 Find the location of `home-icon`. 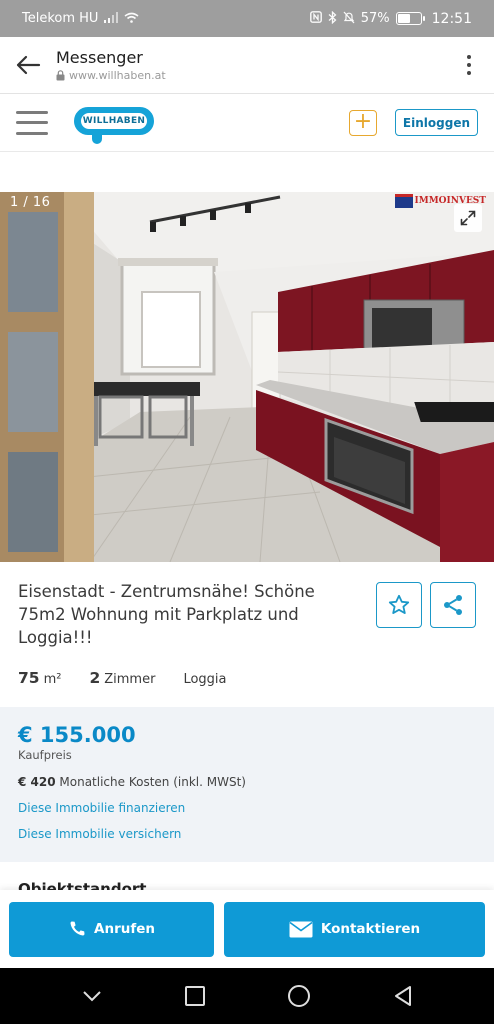

home-icon is located at coordinates (299, 996).